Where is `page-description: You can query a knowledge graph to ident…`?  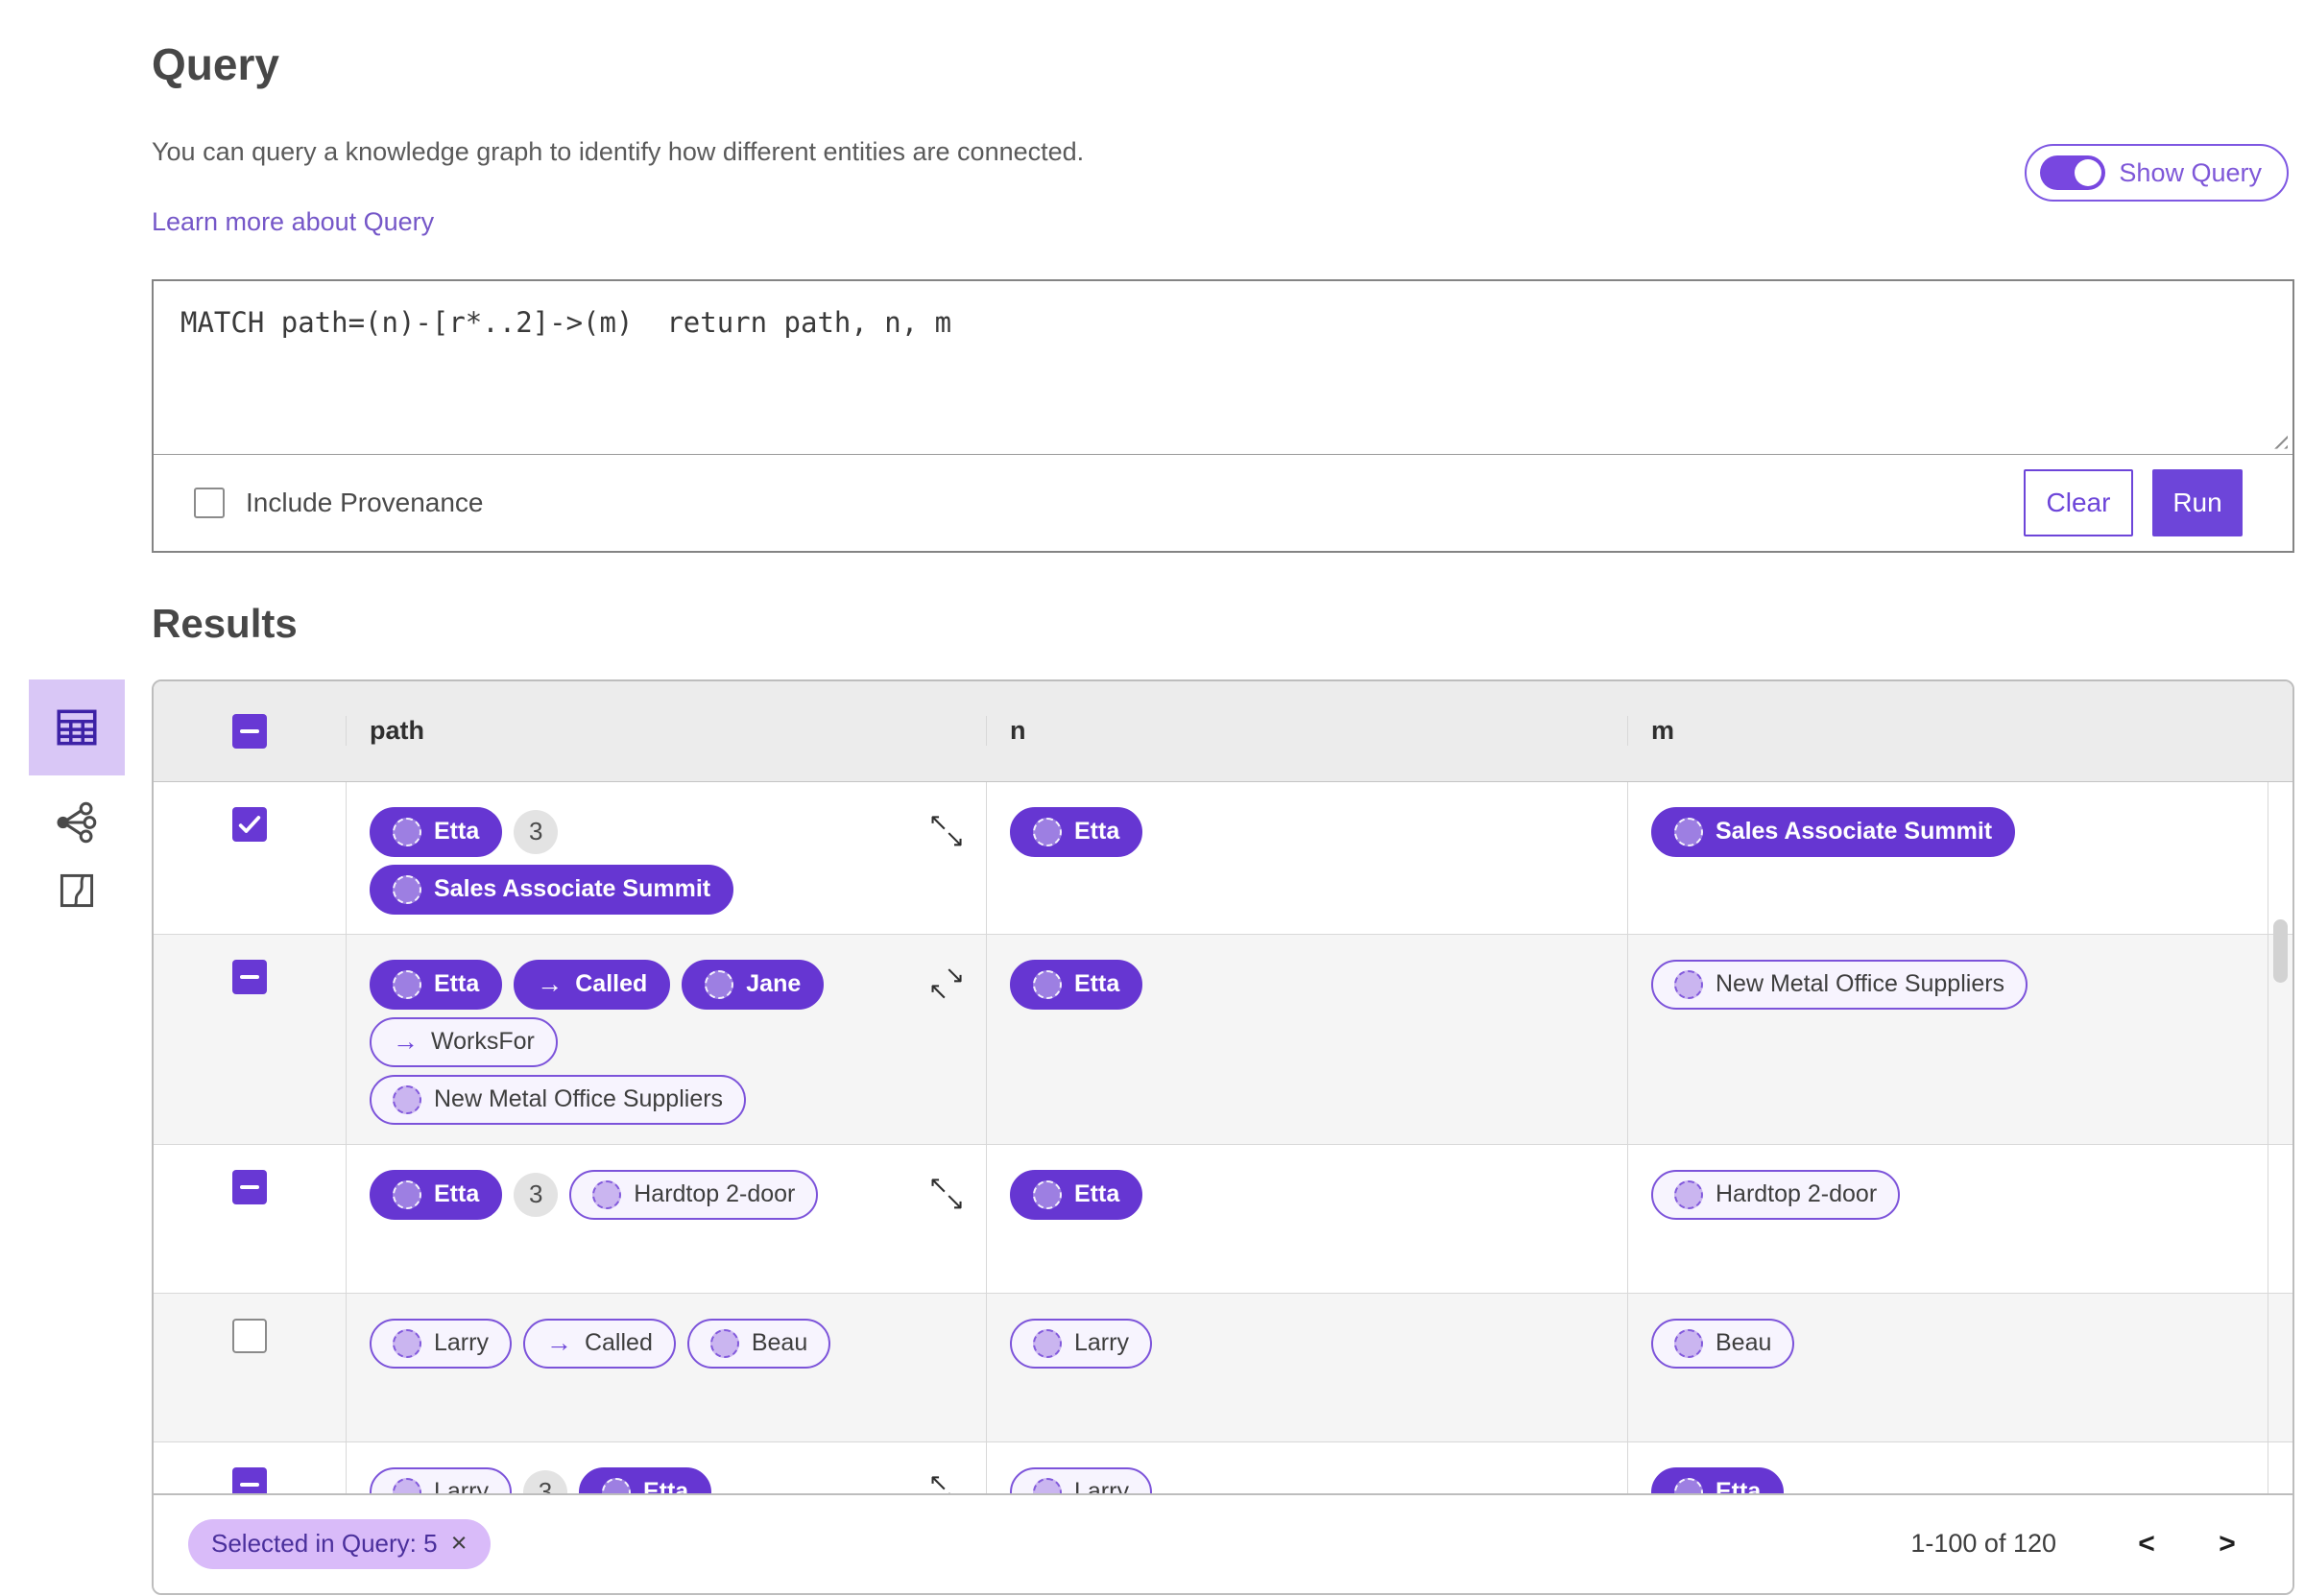
page-description: You can query a knowledge graph to ident… is located at coordinates (618, 151).